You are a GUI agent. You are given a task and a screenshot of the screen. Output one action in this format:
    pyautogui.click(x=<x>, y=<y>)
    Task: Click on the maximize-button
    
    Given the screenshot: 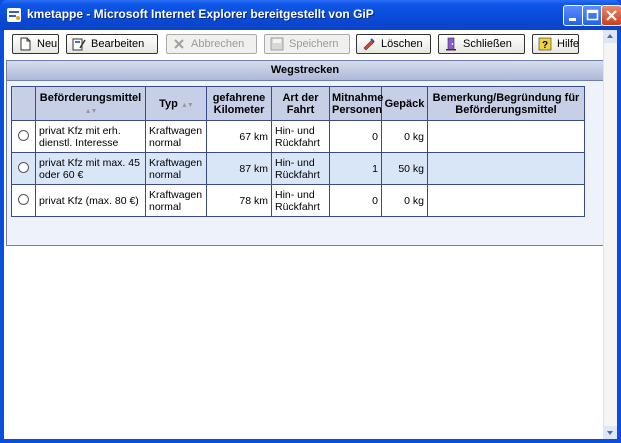 What is the action you would take?
    pyautogui.click(x=592, y=15)
    